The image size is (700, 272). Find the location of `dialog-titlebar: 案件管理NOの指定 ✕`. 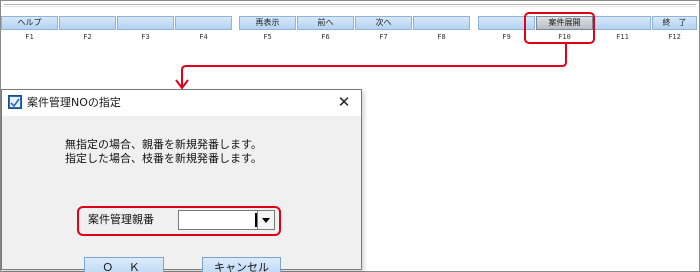

dialog-titlebar: 案件管理NOの指定 ✕ is located at coordinates (181, 103).